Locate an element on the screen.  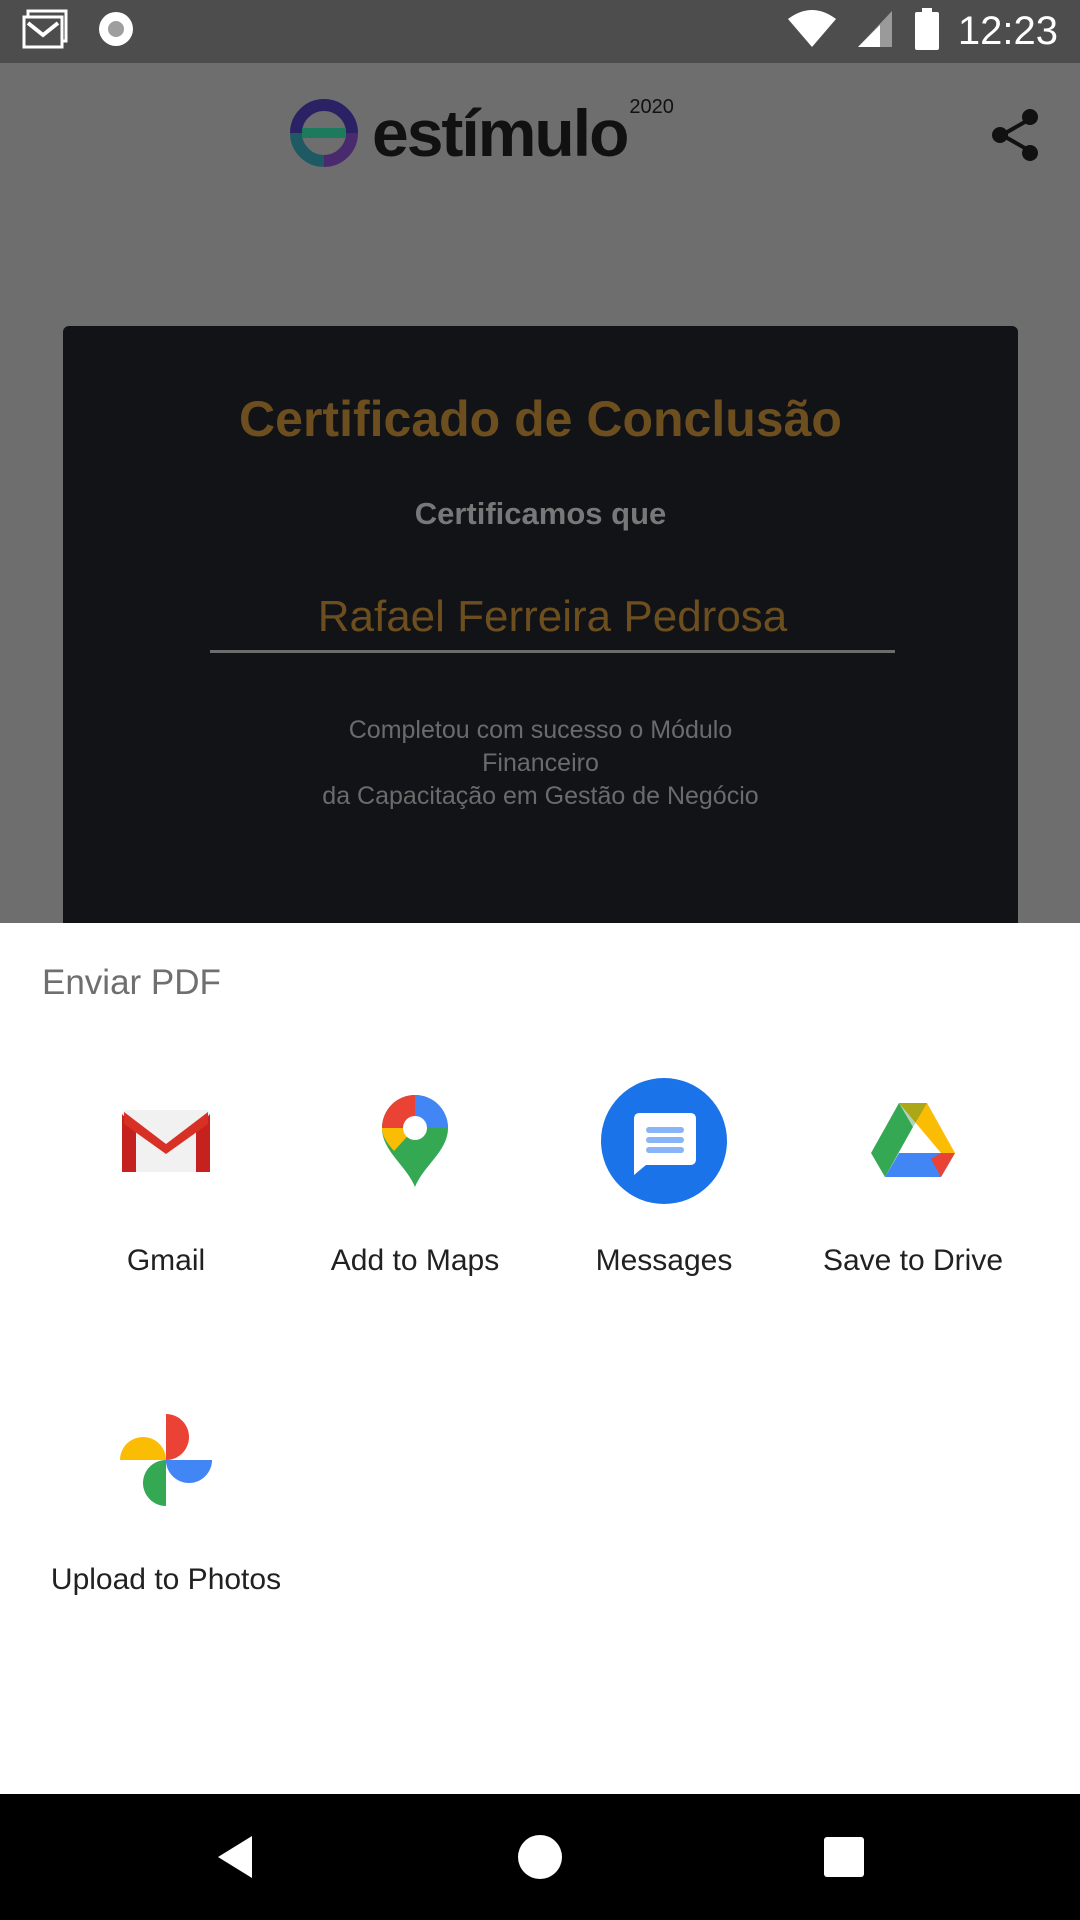
share-target-gmail: Gmail is located at coordinates (166, 1177).